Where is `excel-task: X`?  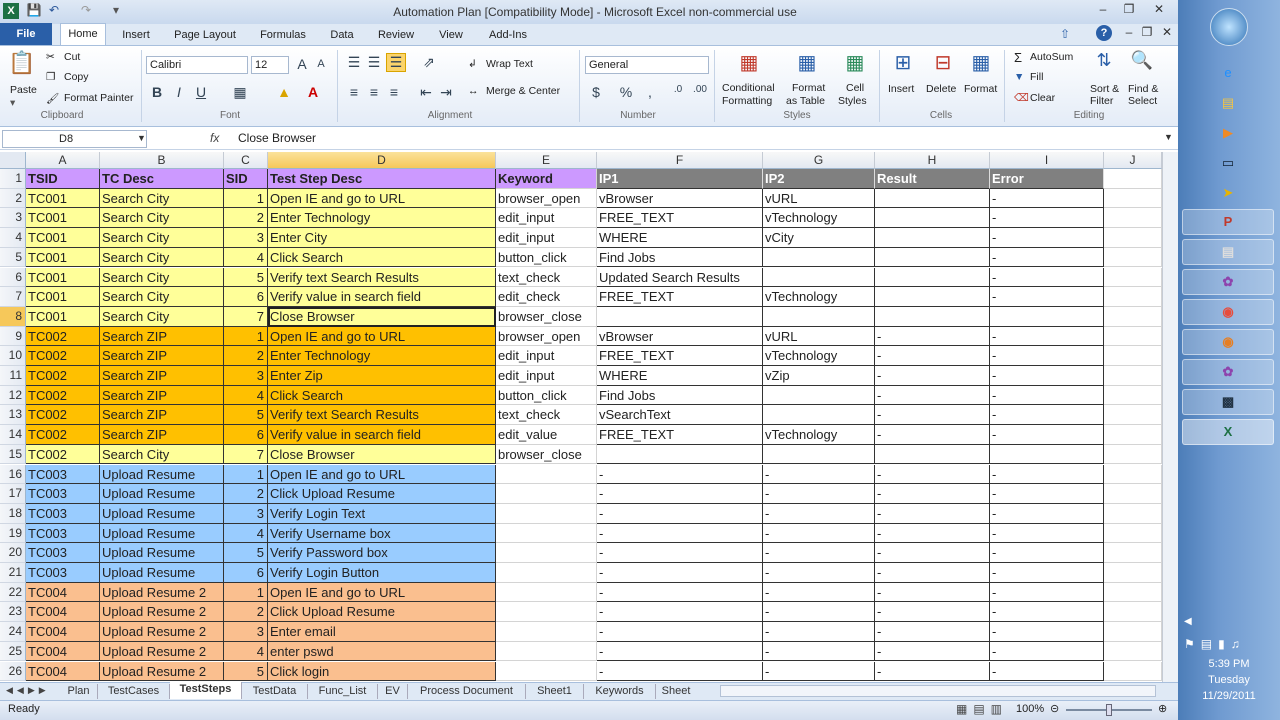
excel-task: X is located at coordinates (1228, 432).